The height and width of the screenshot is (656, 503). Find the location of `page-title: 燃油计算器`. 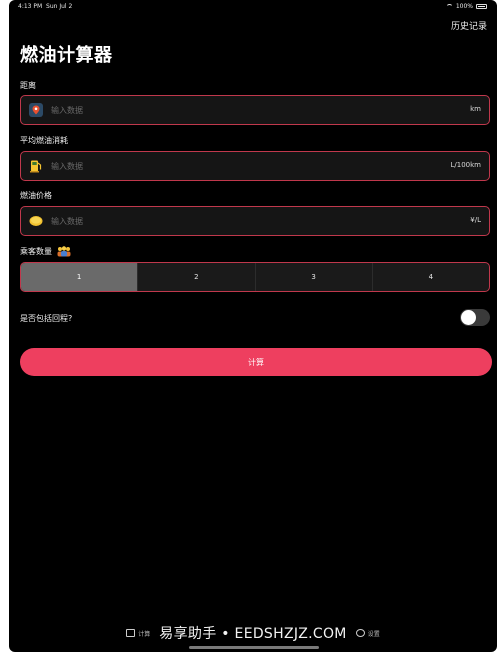

page-title: 燃油计算器 is located at coordinates (66, 55).